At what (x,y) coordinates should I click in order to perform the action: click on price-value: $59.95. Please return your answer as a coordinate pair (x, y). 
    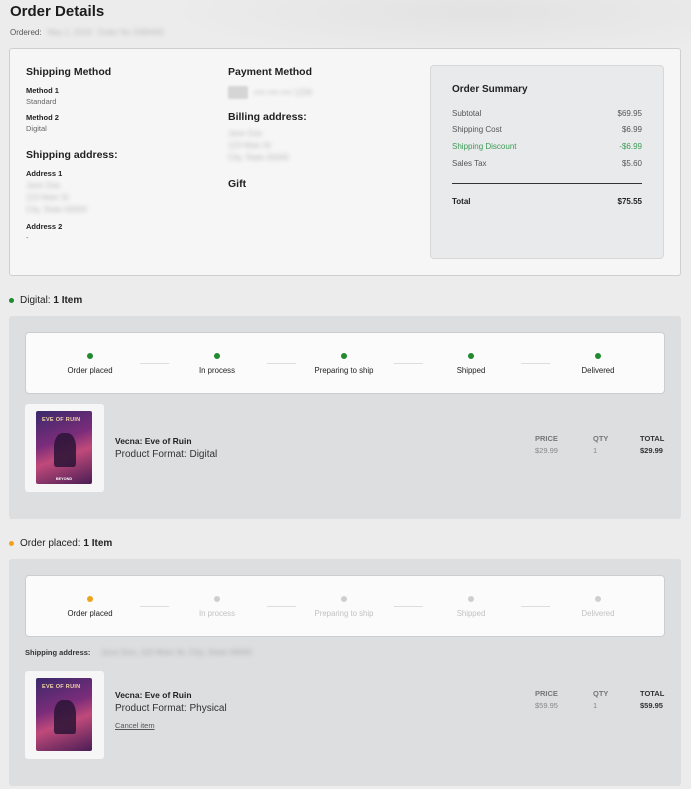
    Looking at the image, I should click on (546, 705).